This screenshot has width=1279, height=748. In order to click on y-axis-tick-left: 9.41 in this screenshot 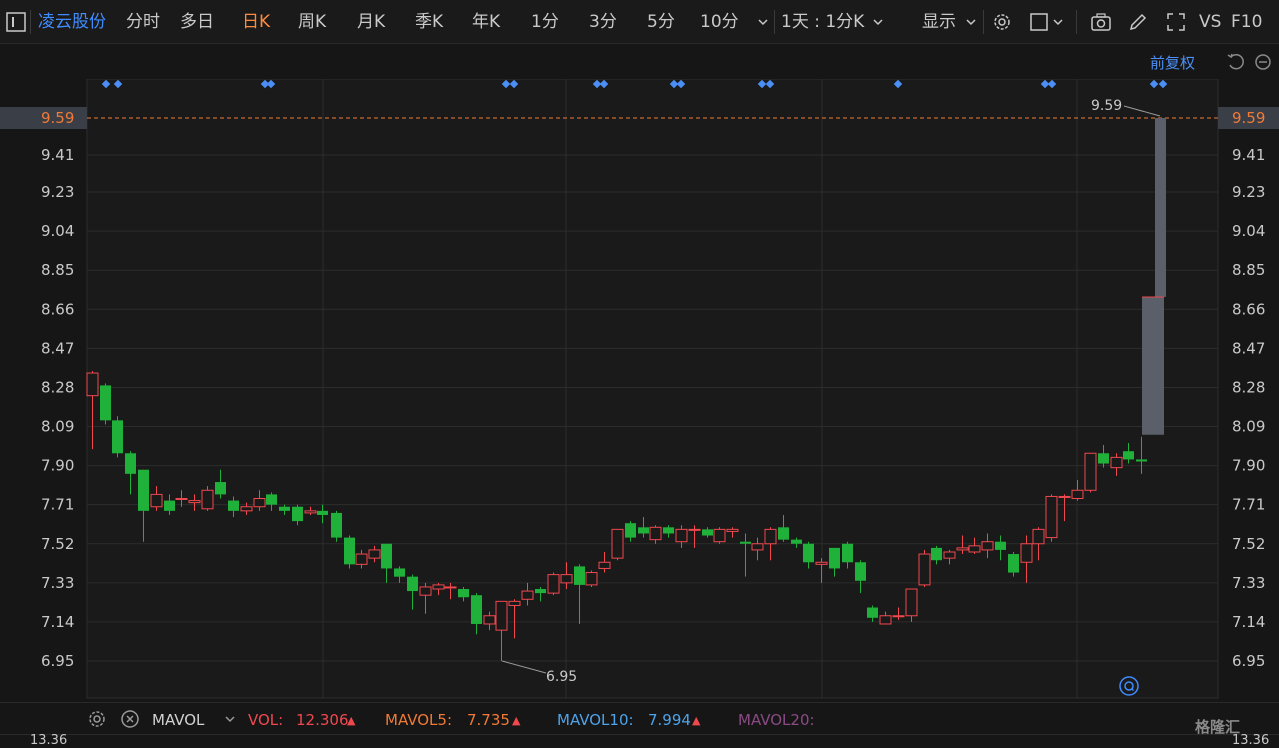, I will do `click(57, 155)`.